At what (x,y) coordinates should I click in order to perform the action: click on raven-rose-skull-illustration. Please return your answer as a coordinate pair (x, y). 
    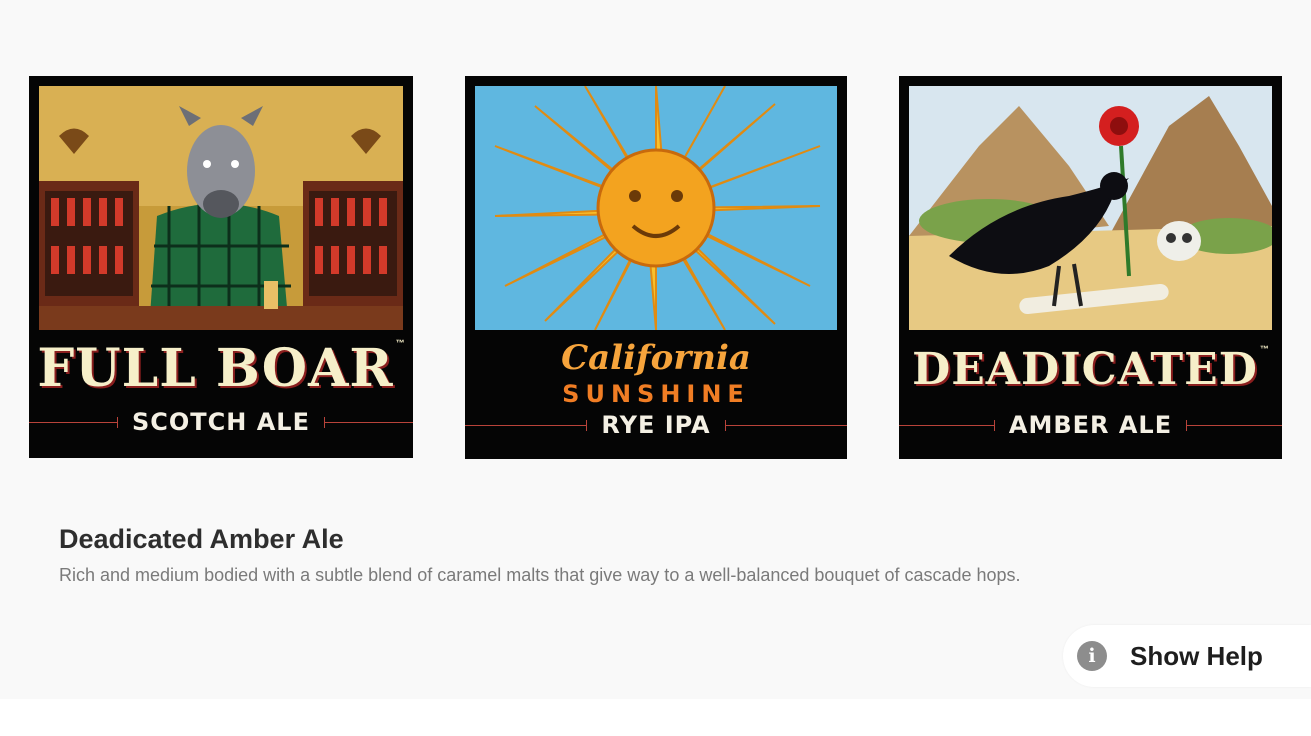
    Looking at the image, I should click on (1090, 208).